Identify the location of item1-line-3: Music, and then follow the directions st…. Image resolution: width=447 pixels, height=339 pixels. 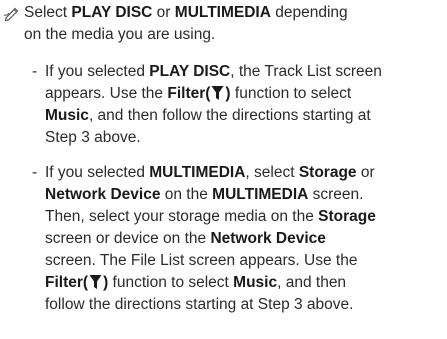
(208, 115).